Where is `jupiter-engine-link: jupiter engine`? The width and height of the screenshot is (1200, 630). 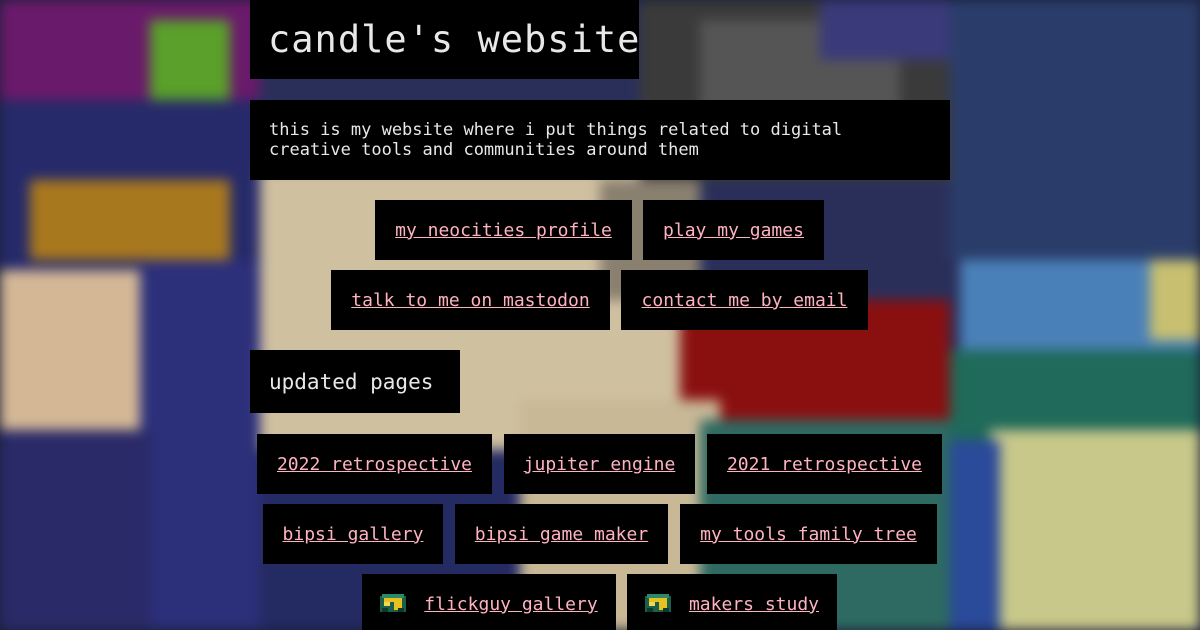 jupiter-engine-link: jupiter engine is located at coordinates (600, 464).